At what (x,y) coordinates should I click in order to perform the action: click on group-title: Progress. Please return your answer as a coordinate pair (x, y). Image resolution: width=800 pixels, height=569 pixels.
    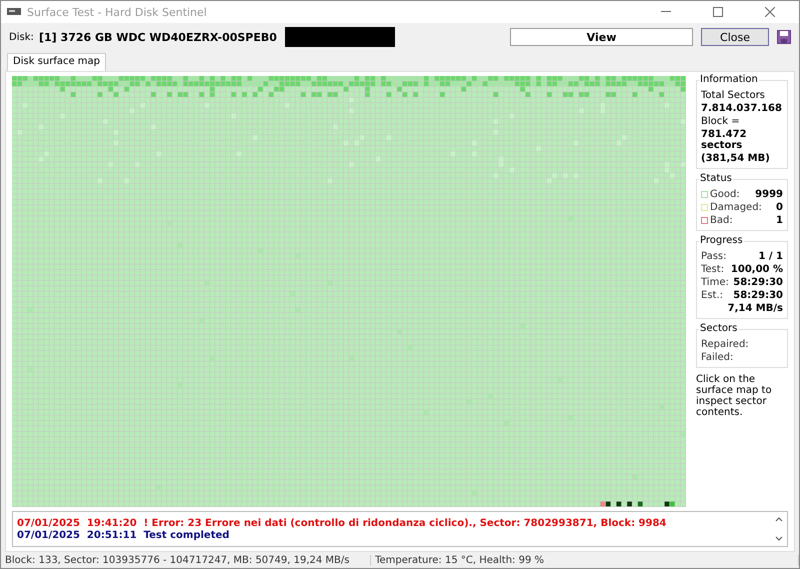
    Looking at the image, I should click on (721, 240).